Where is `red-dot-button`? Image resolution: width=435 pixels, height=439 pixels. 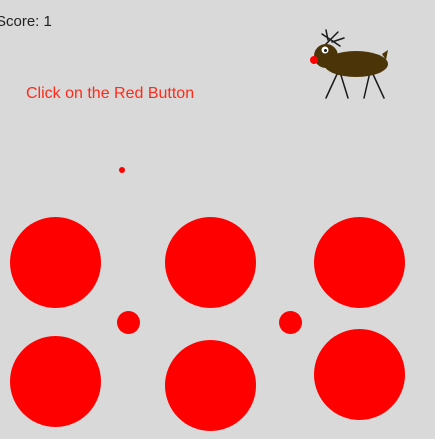 red-dot-button is located at coordinates (122, 170).